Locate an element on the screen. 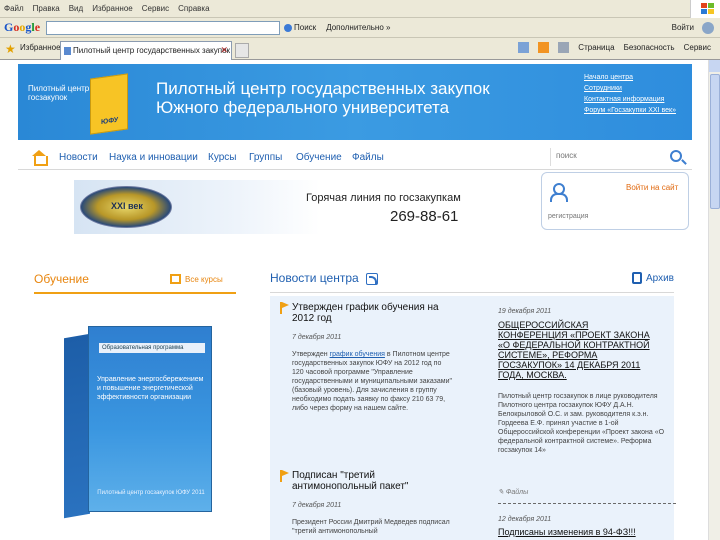 The height and width of the screenshot is (540, 720). tools-page: Страница is located at coordinates (596, 47).